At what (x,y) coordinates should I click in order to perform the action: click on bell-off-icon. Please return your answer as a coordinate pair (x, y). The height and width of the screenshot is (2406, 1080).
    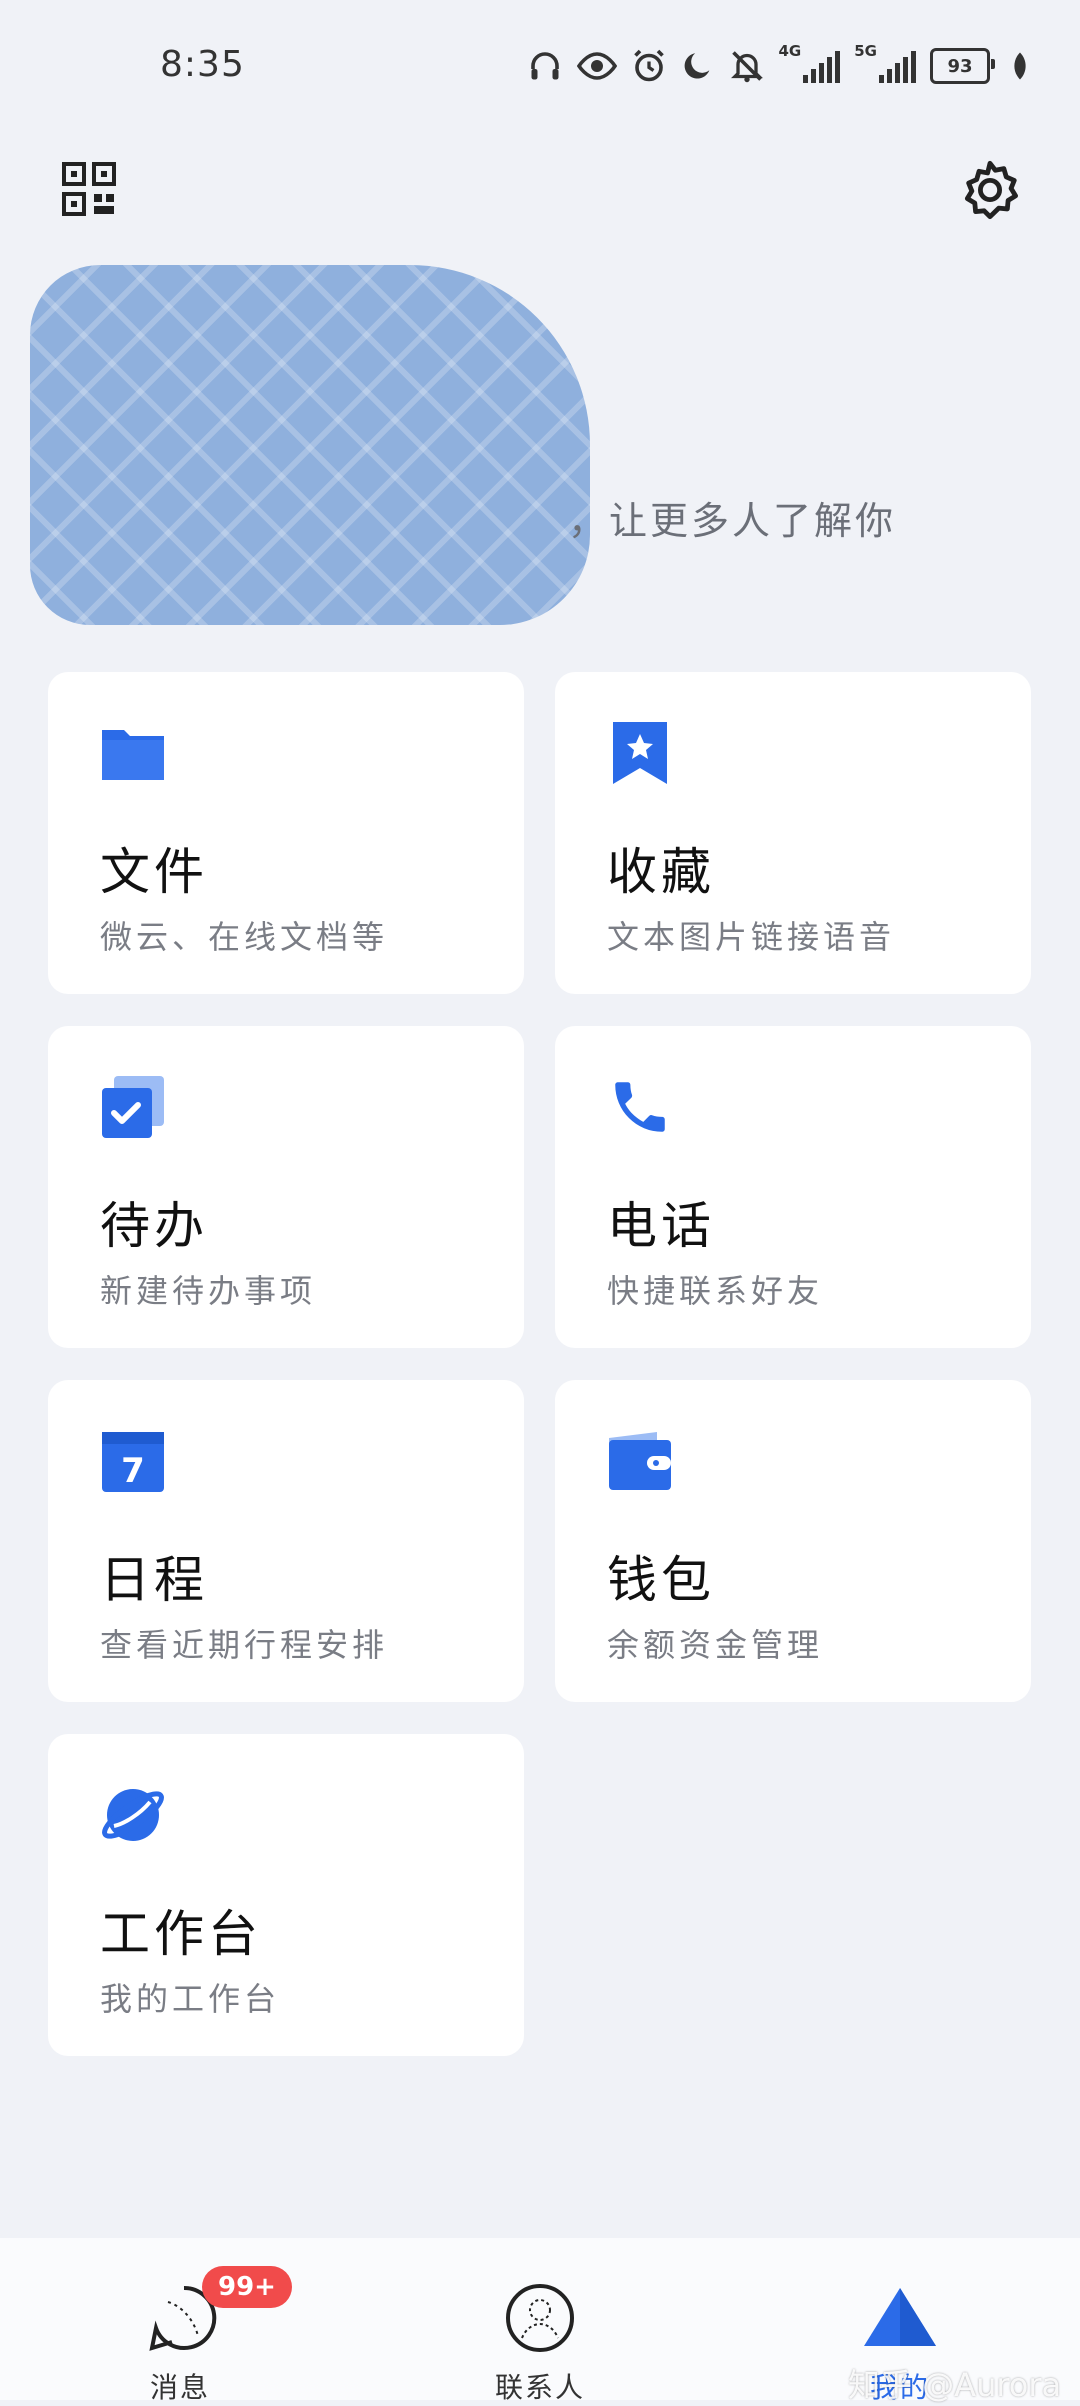
    Looking at the image, I should click on (747, 66).